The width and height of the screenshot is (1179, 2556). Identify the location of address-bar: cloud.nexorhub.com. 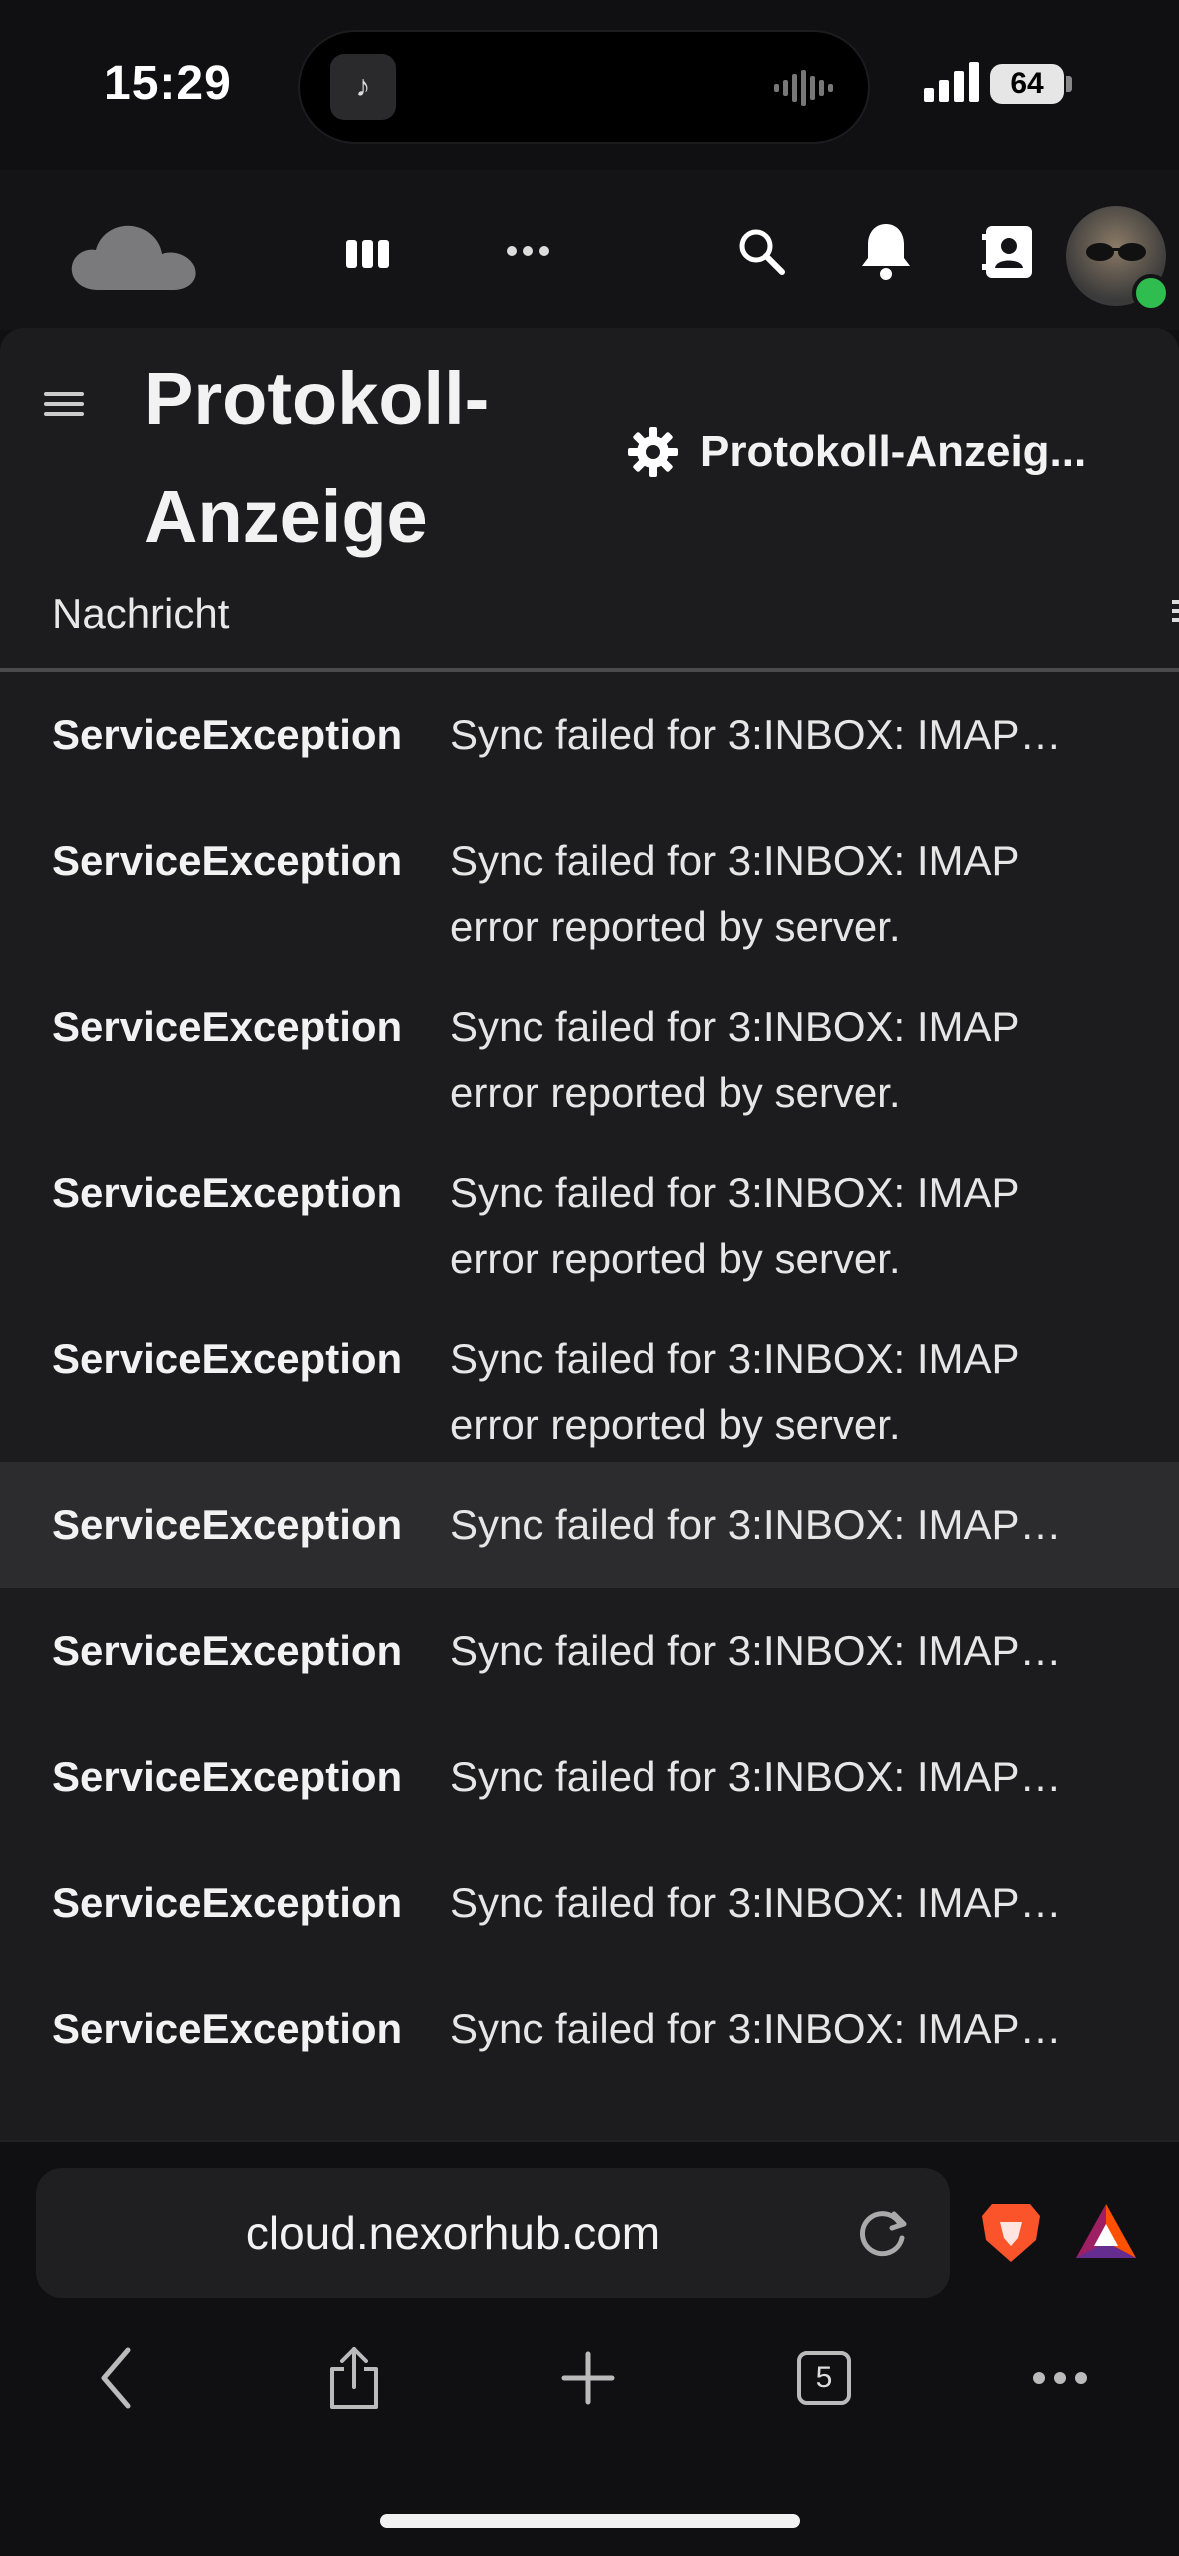
(493, 2233).